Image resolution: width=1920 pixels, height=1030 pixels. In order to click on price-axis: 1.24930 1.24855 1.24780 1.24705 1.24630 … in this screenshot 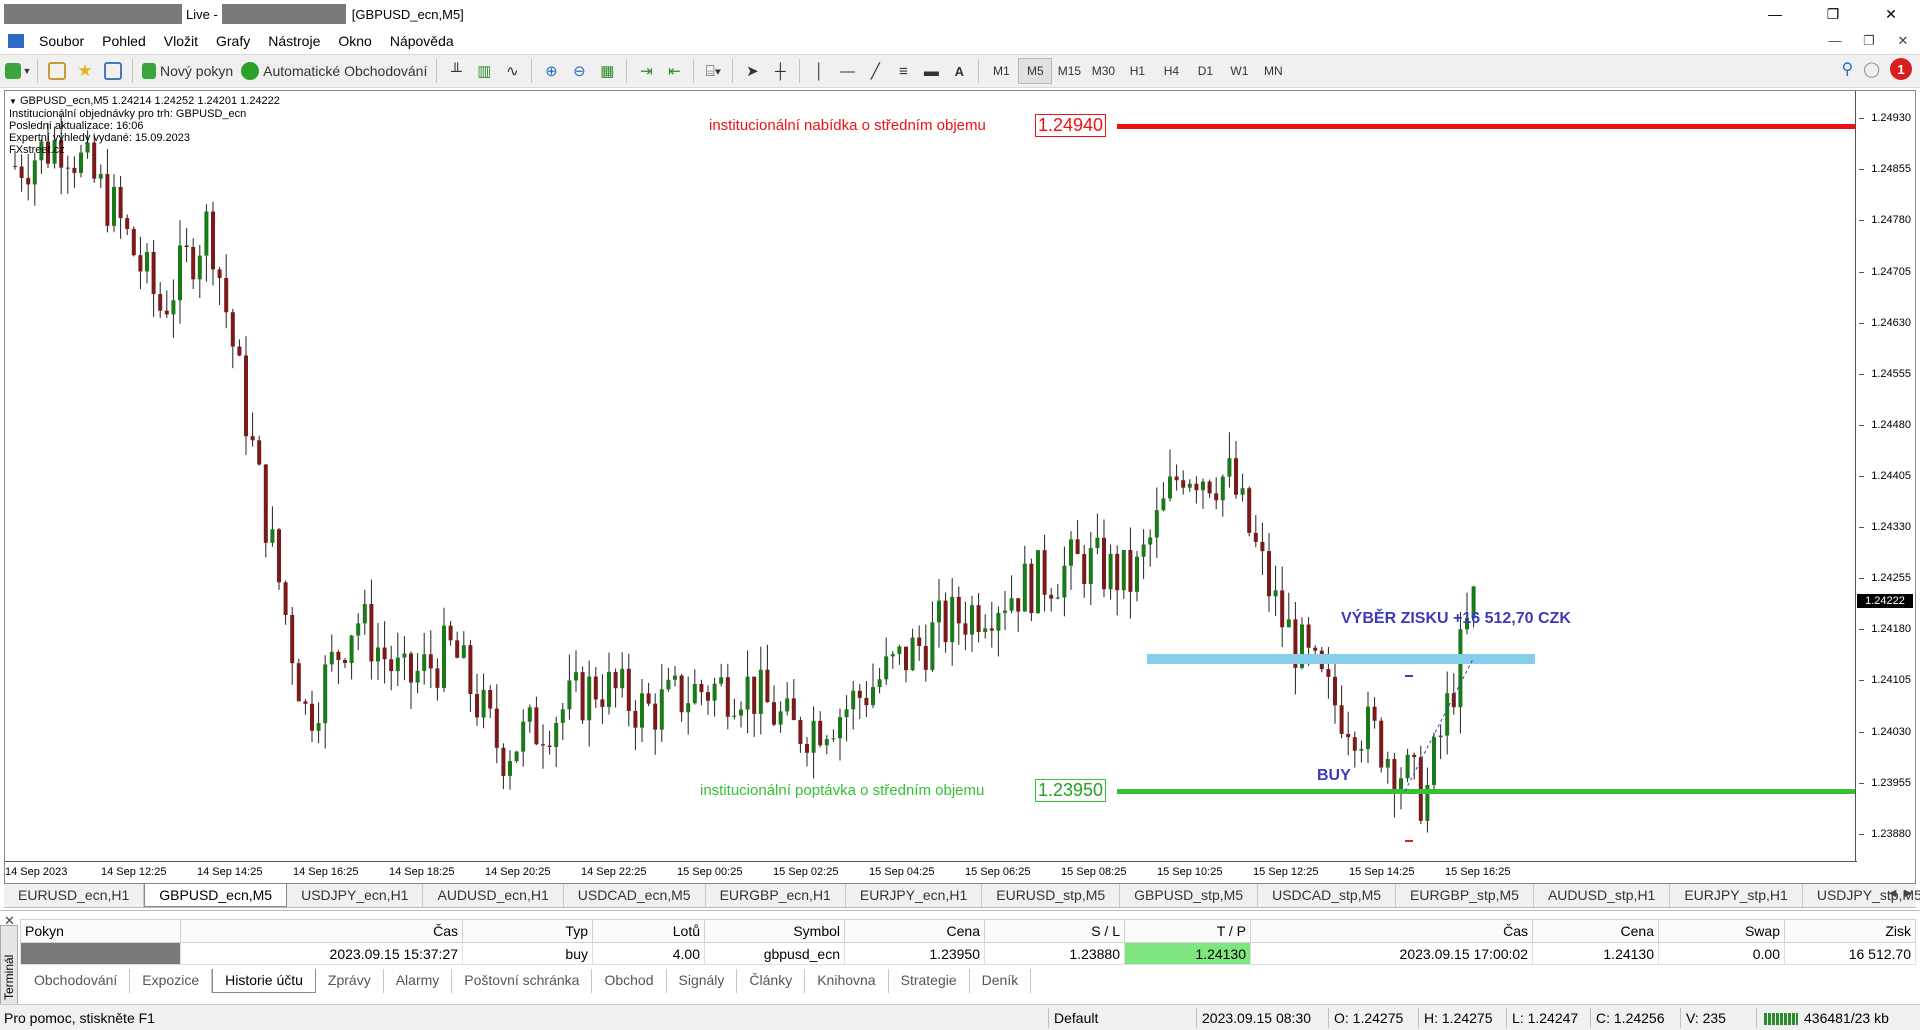, I will do `click(1885, 476)`.